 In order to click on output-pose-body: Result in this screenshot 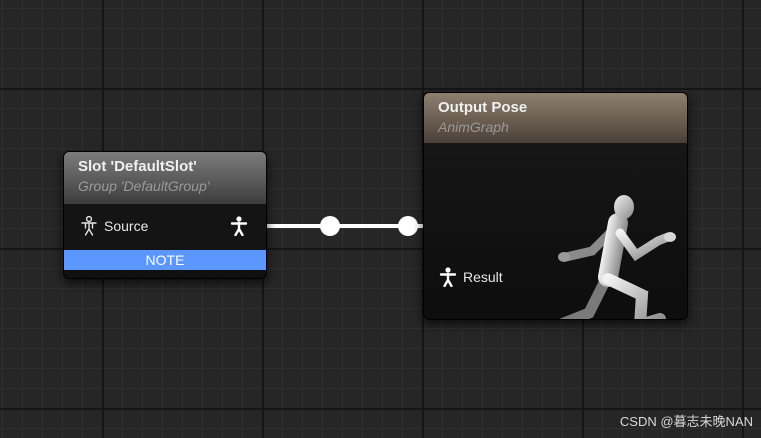, I will do `click(555, 231)`.